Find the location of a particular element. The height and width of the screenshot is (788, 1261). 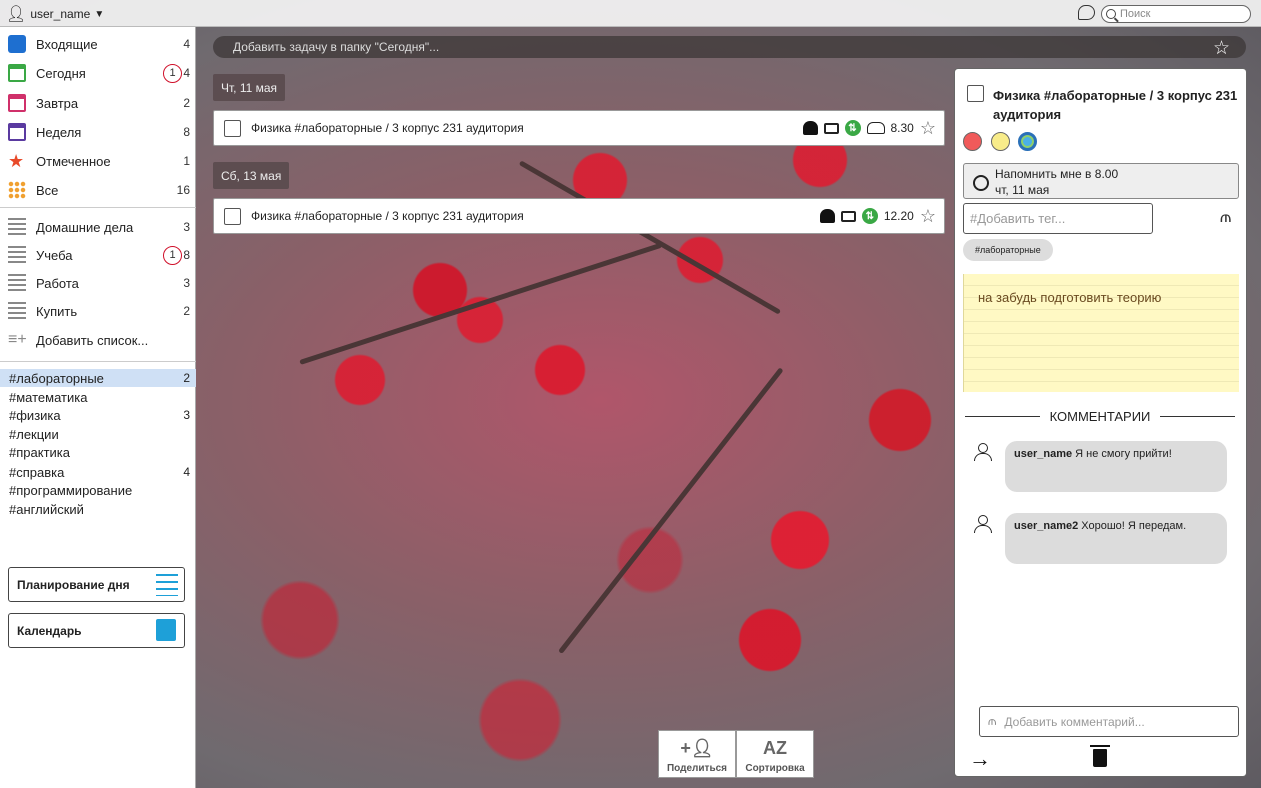

sidebar-item-week: Неделя 8 is located at coordinates (98, 132).